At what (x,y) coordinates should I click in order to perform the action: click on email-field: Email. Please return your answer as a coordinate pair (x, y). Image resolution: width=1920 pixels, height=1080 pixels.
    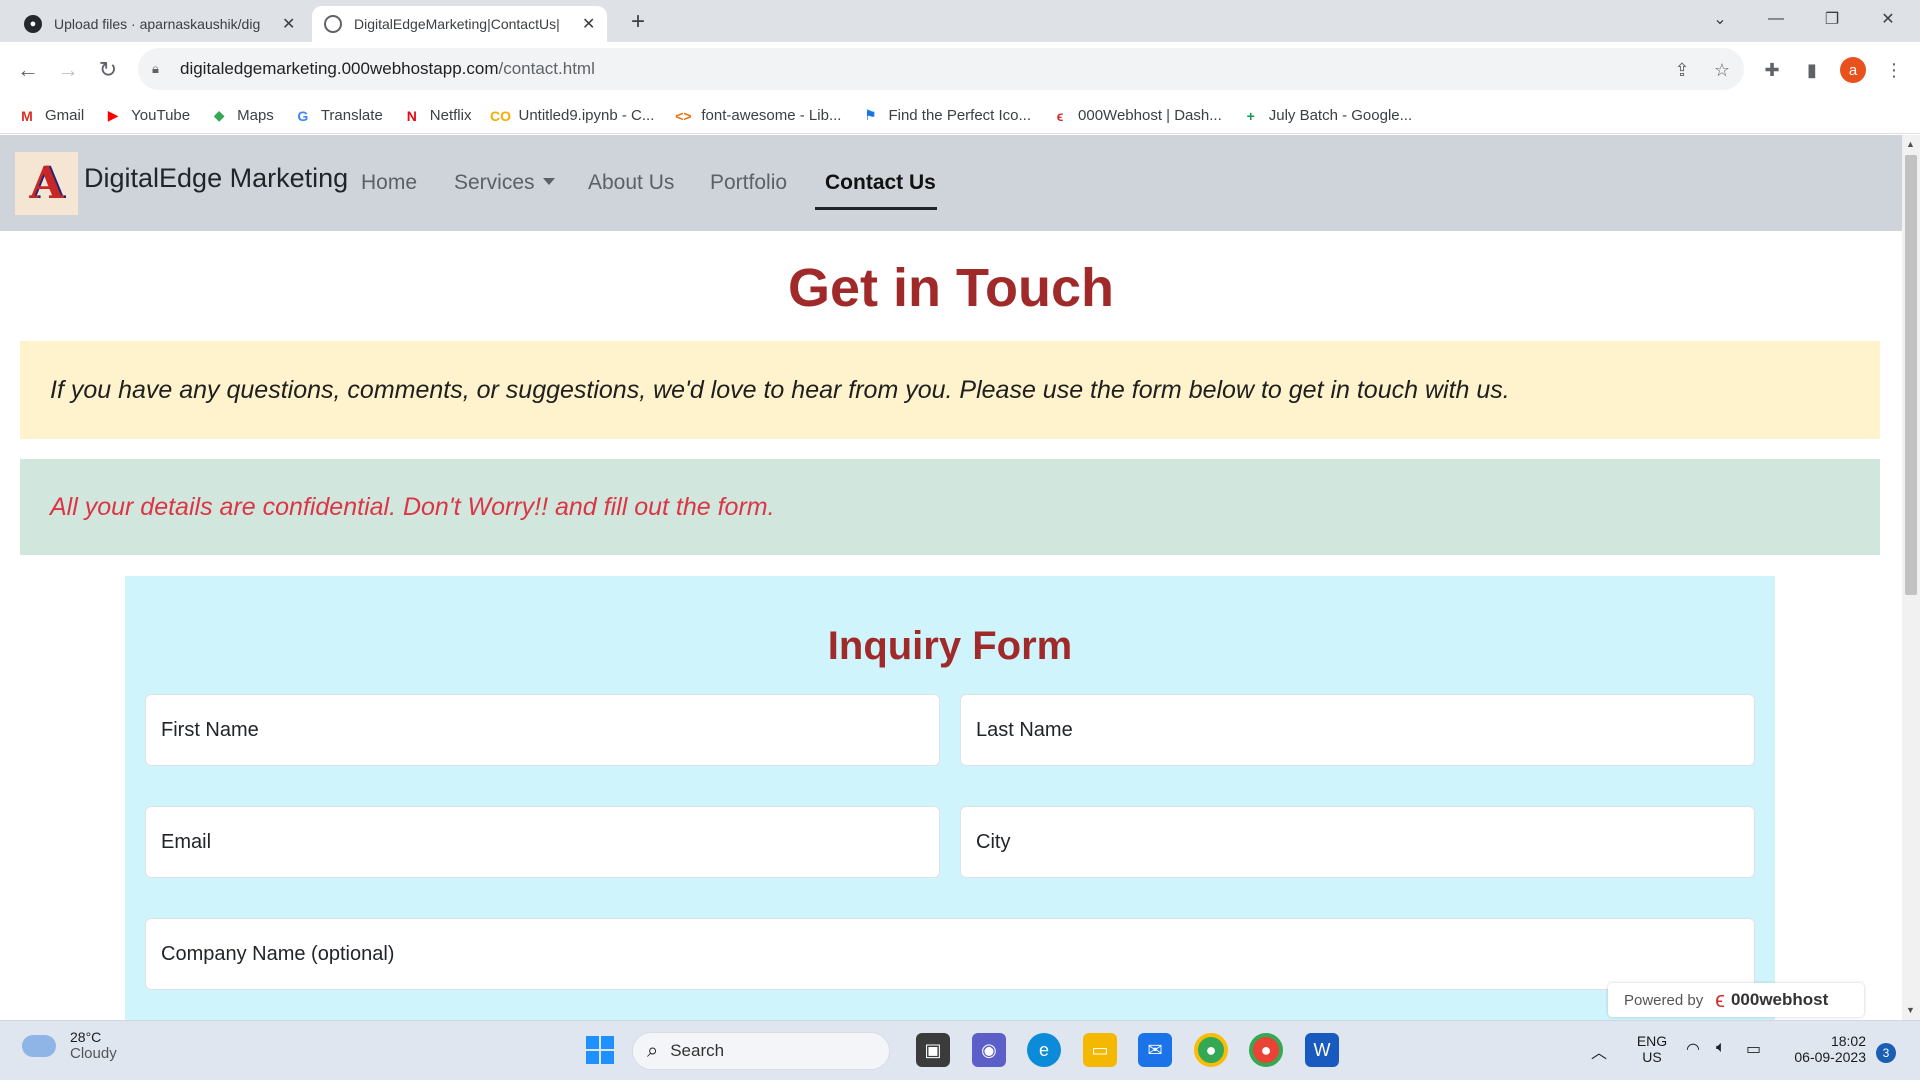
    Looking at the image, I should click on (542, 842).